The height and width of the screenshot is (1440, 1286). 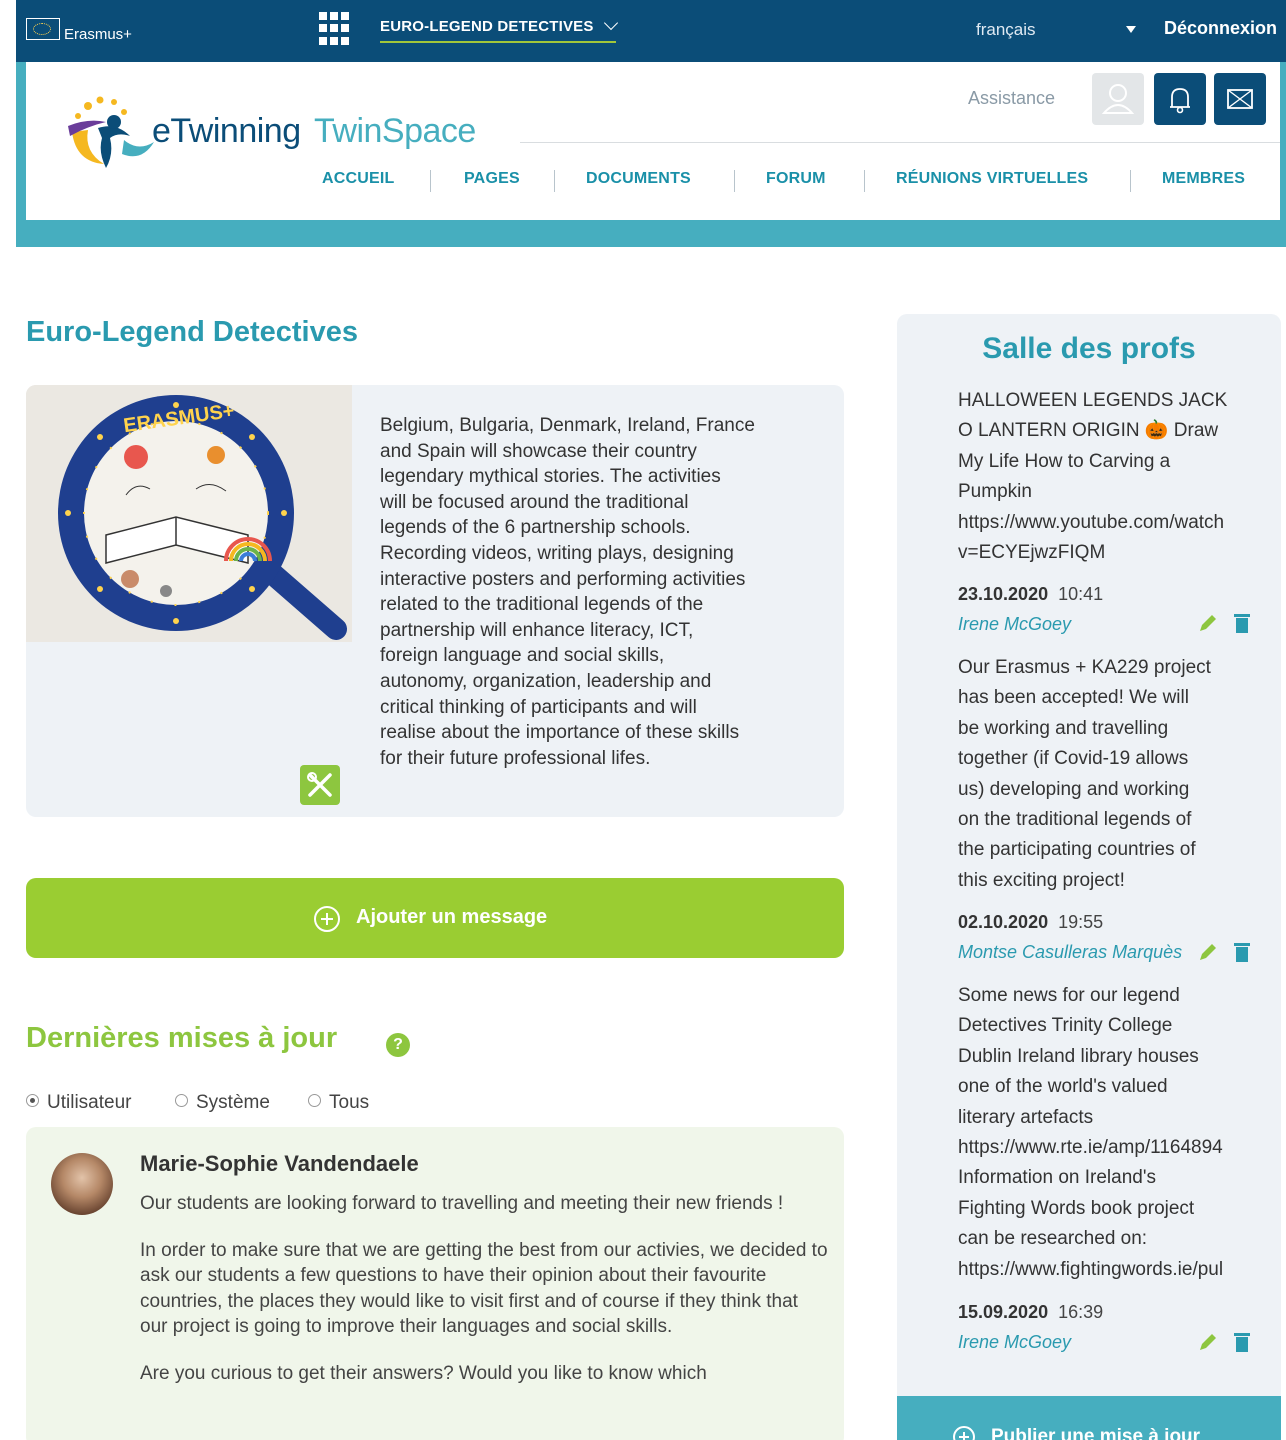 What do you see at coordinates (182, 1038) in the screenshot?
I see `updates-title: Dernières mises à jour` at bounding box center [182, 1038].